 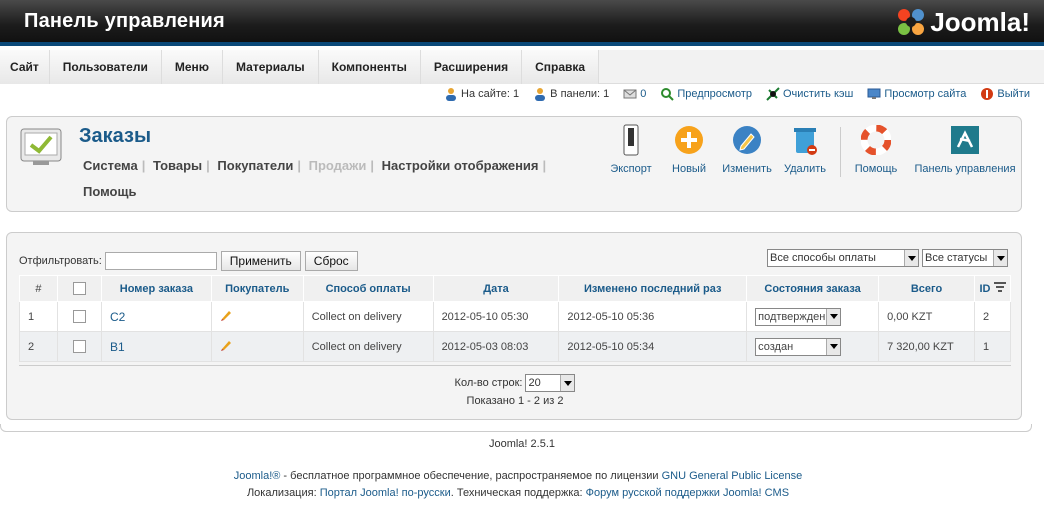 What do you see at coordinates (561, 67) in the screenshot?
I see `menu-item-help: Справка` at bounding box center [561, 67].